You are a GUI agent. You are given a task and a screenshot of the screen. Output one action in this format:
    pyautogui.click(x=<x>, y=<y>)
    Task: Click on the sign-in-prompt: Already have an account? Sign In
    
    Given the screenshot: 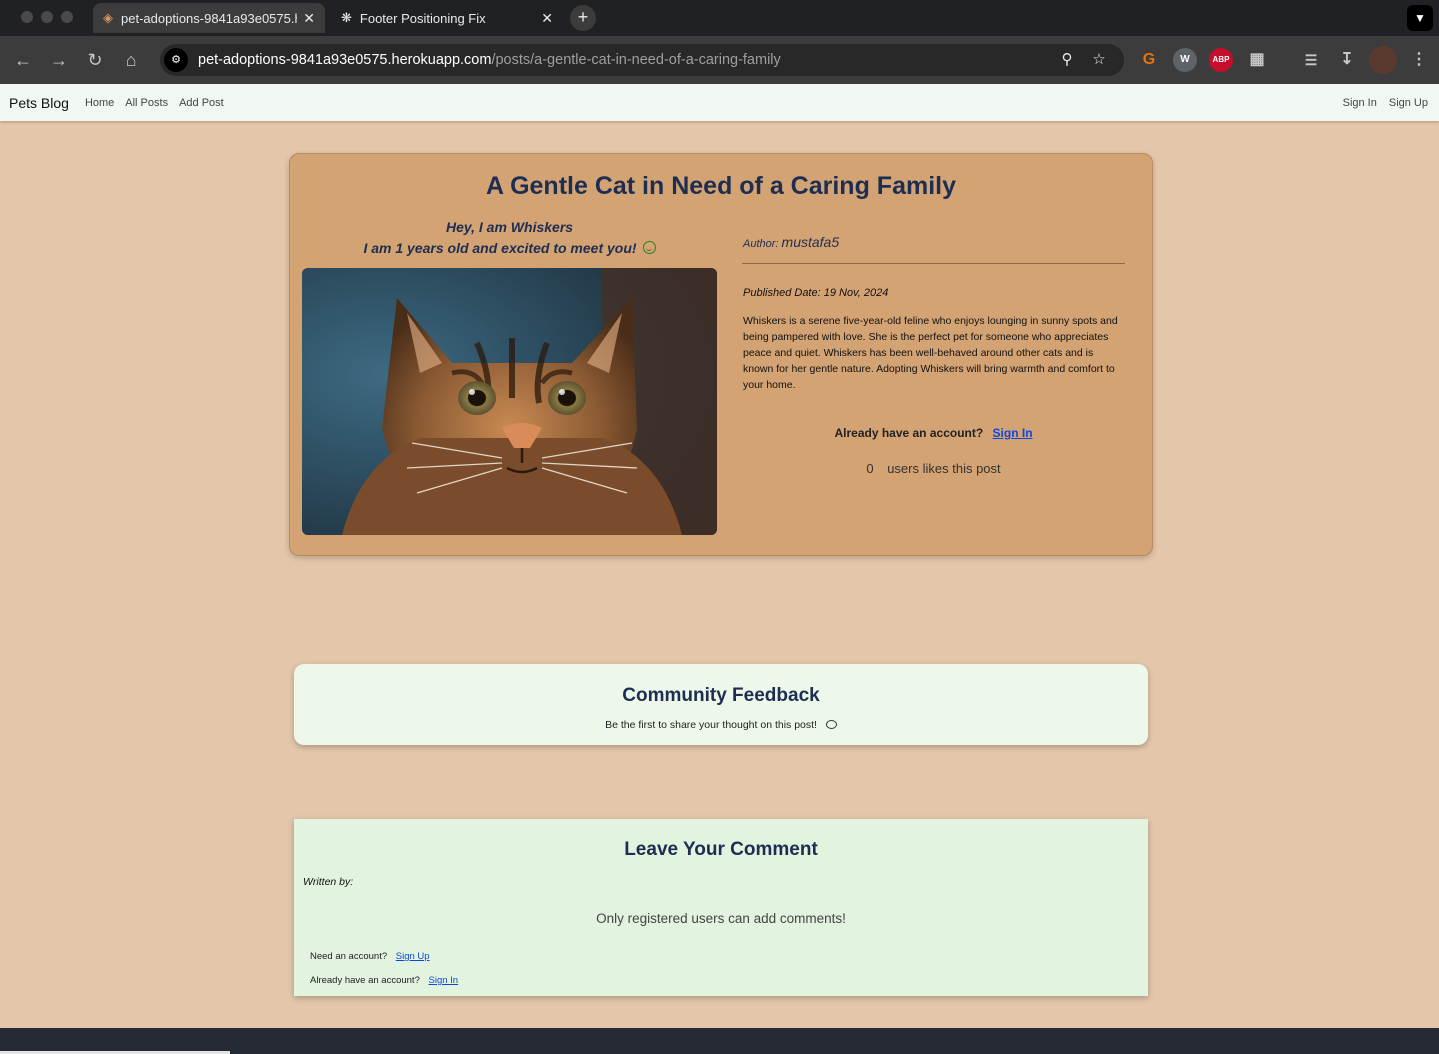 What is the action you would take?
    pyautogui.click(x=933, y=433)
    